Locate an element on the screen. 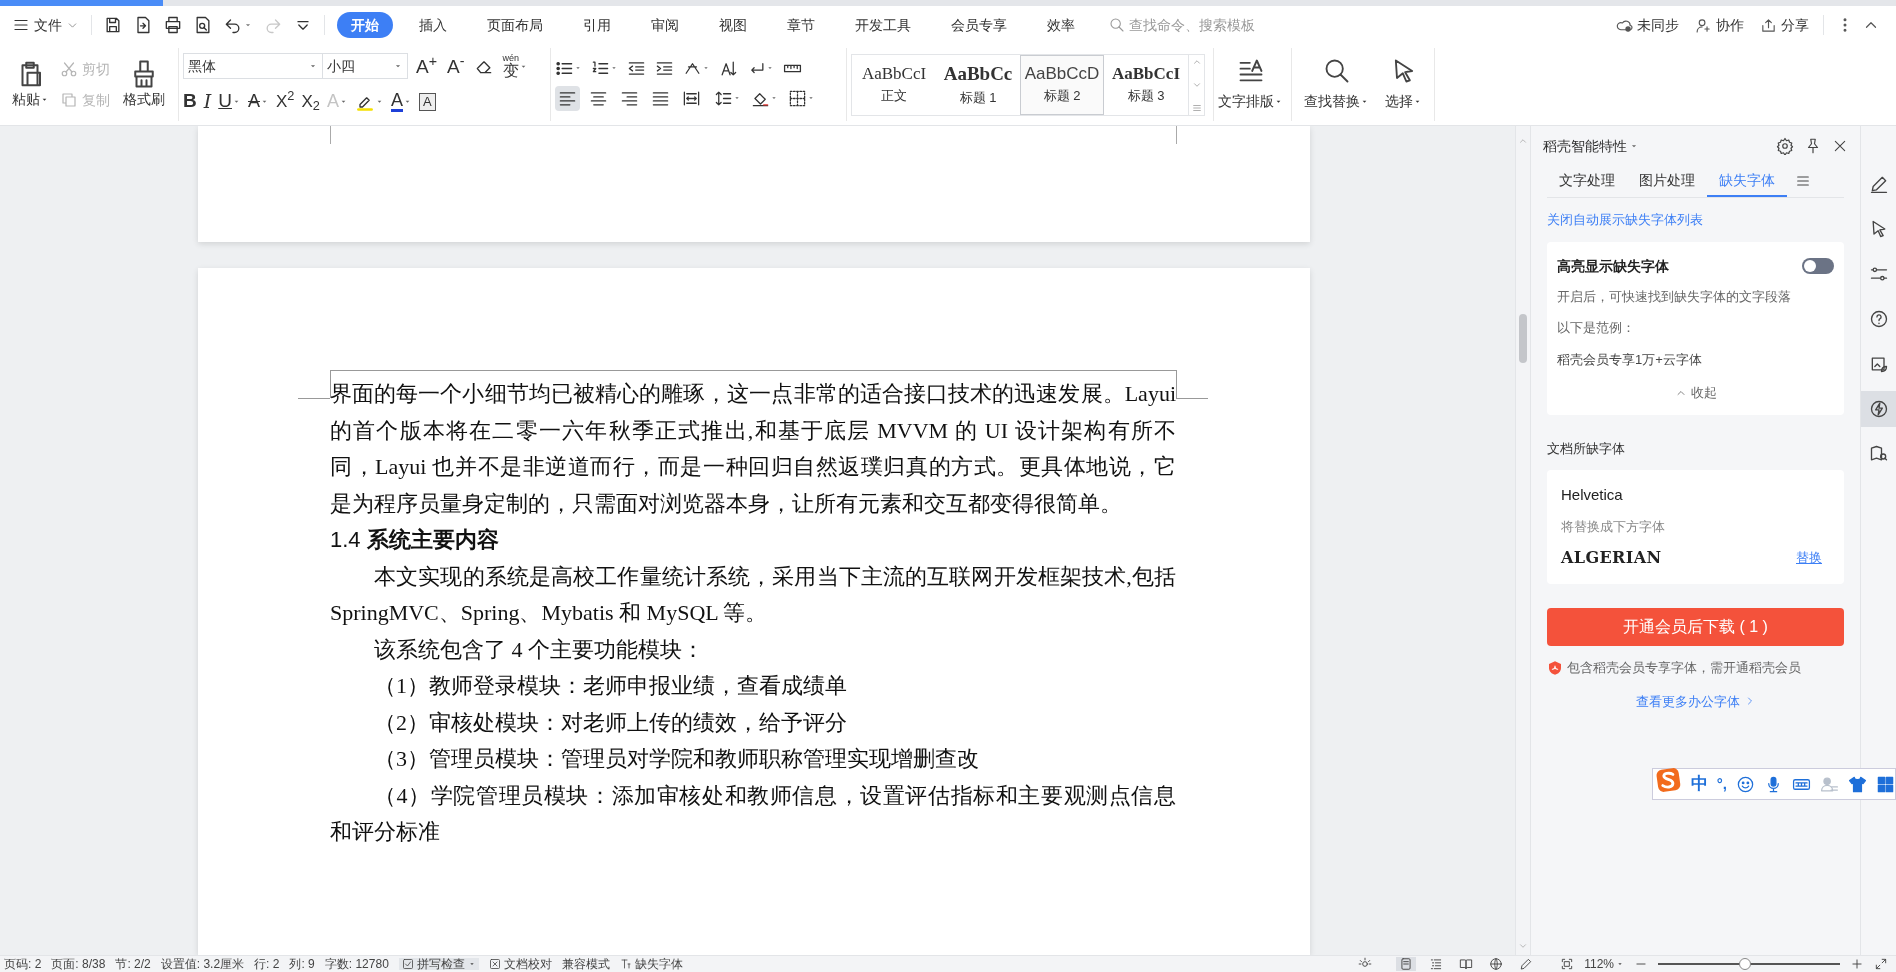 The height and width of the screenshot is (972, 1896). scissors-icon is located at coordinates (69, 69).